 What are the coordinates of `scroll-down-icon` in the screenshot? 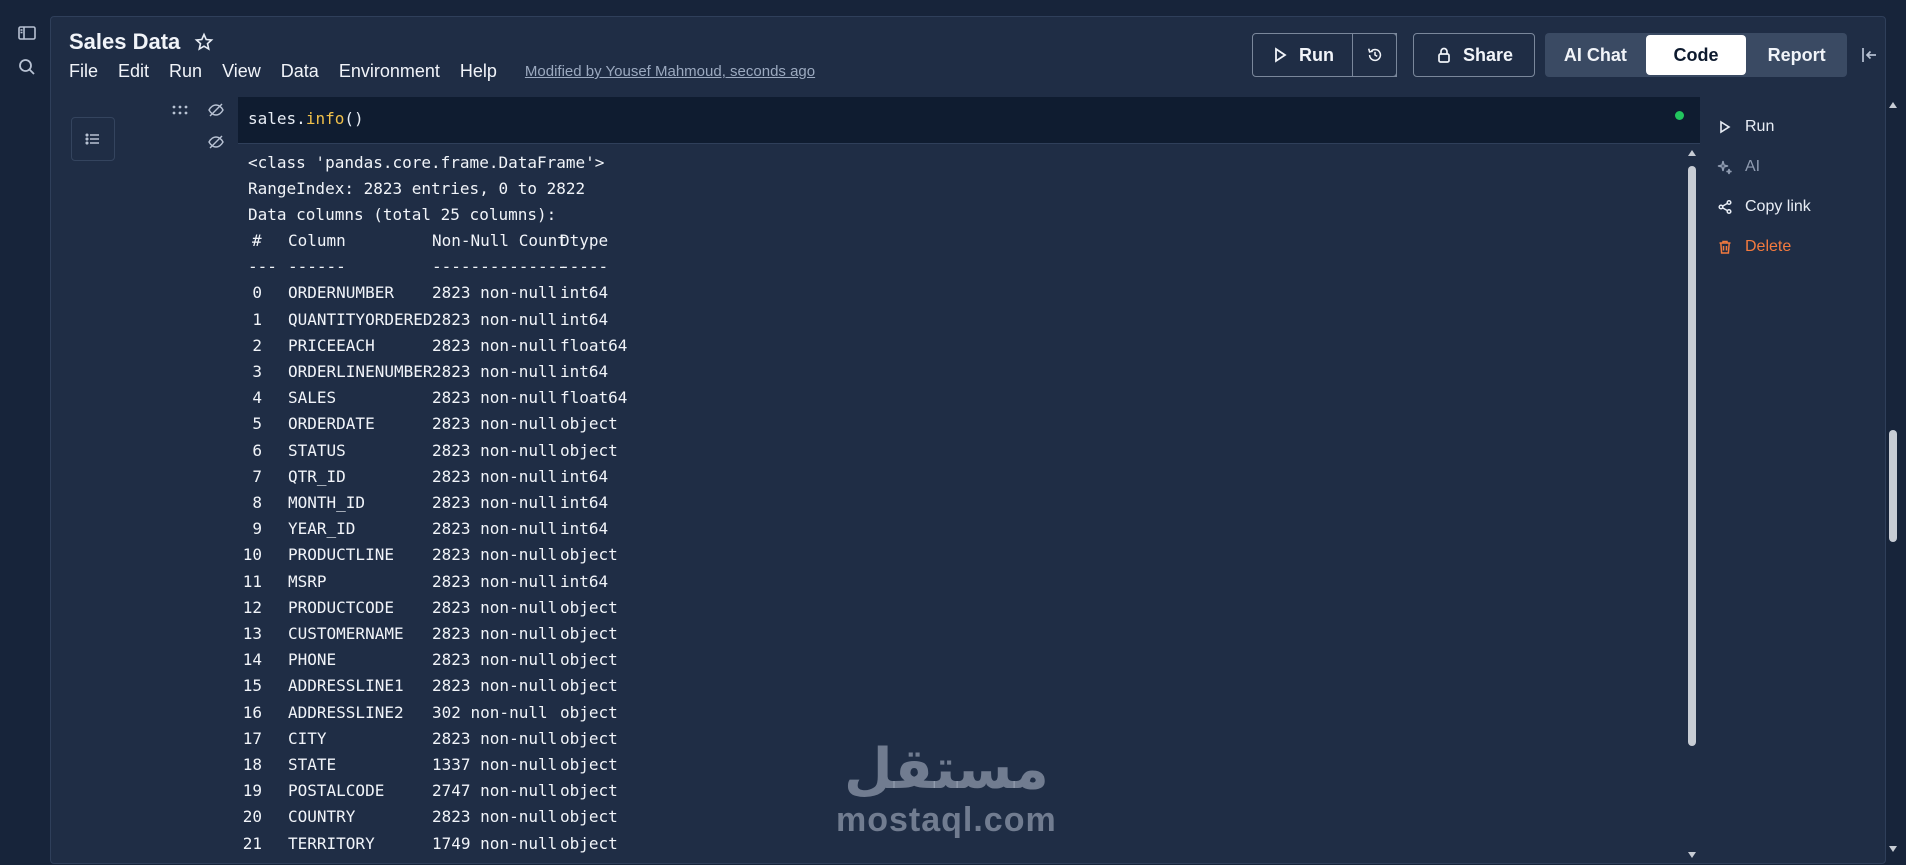 It's located at (1692, 855).